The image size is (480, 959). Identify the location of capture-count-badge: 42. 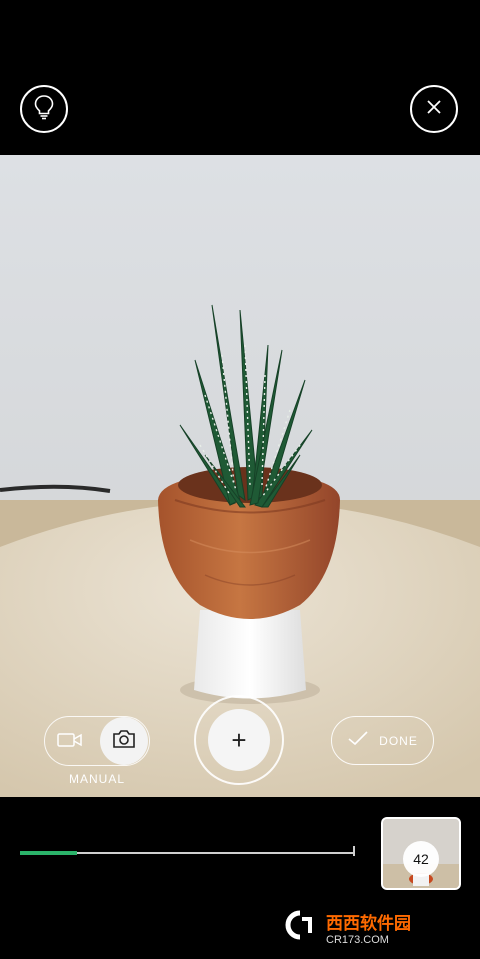
(421, 859).